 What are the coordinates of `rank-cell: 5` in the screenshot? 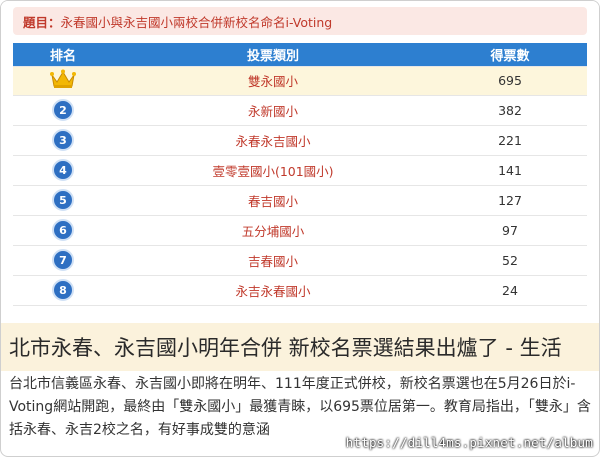 It's located at (63, 199).